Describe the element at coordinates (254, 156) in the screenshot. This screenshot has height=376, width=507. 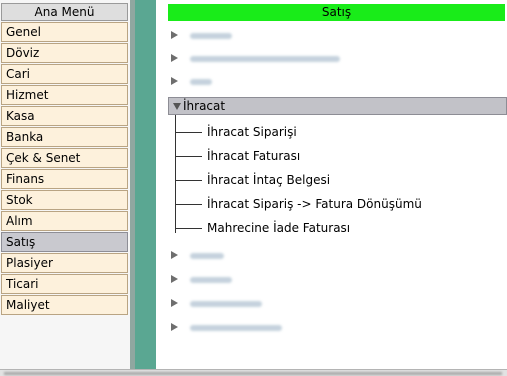
I see `tree-leaf-label: İhracat Faturası` at that location.